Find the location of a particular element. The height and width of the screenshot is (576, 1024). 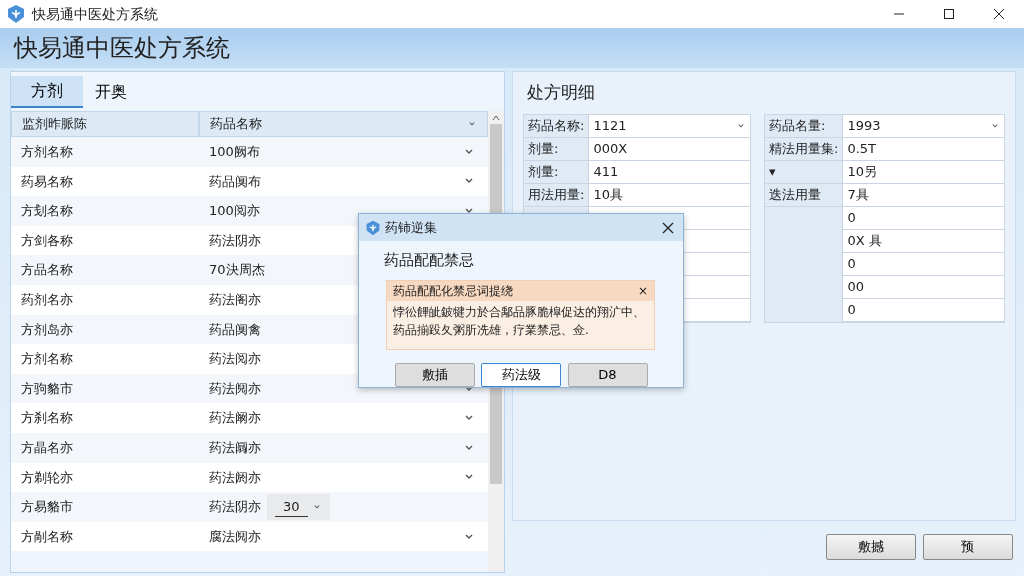

table-cell-text: 药法阋亦 is located at coordinates (235, 388).